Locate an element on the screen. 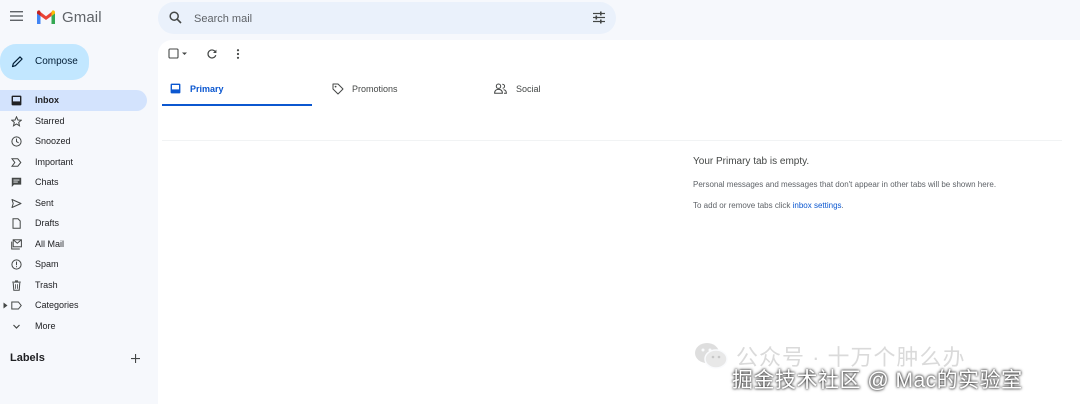 The width and height of the screenshot is (1080, 404). sidebar-item-label: Snoozed is located at coordinates (53, 141).